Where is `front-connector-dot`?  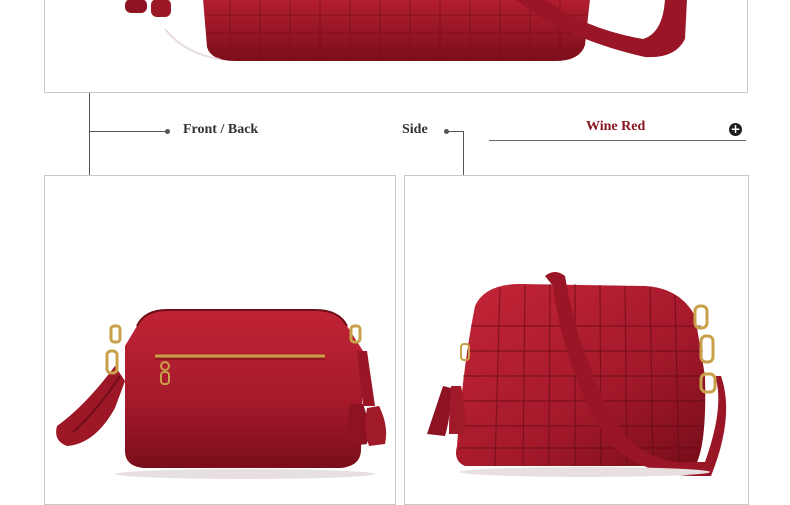
front-connector-dot is located at coordinates (167, 131).